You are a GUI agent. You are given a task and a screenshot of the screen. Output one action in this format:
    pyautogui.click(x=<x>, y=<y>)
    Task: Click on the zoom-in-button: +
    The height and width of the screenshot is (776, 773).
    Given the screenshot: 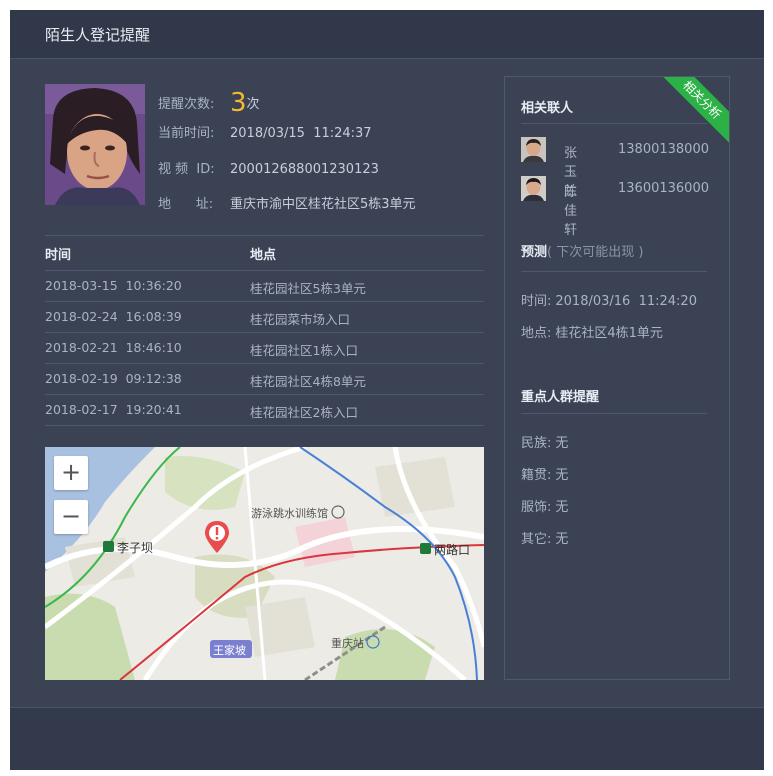 What is the action you would take?
    pyautogui.click(x=71, y=473)
    